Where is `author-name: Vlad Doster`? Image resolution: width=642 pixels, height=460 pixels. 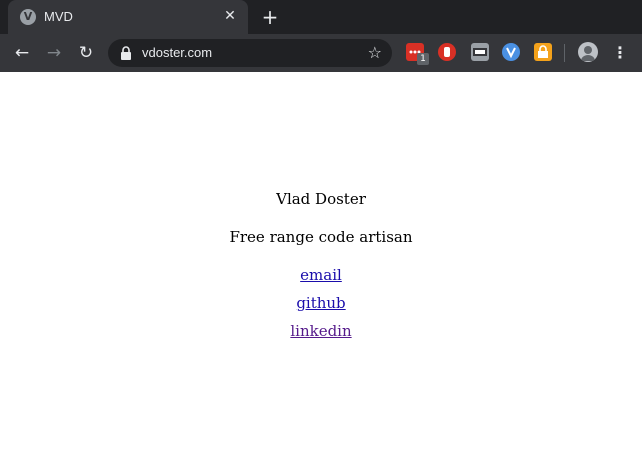 author-name: Vlad Doster is located at coordinates (321, 199).